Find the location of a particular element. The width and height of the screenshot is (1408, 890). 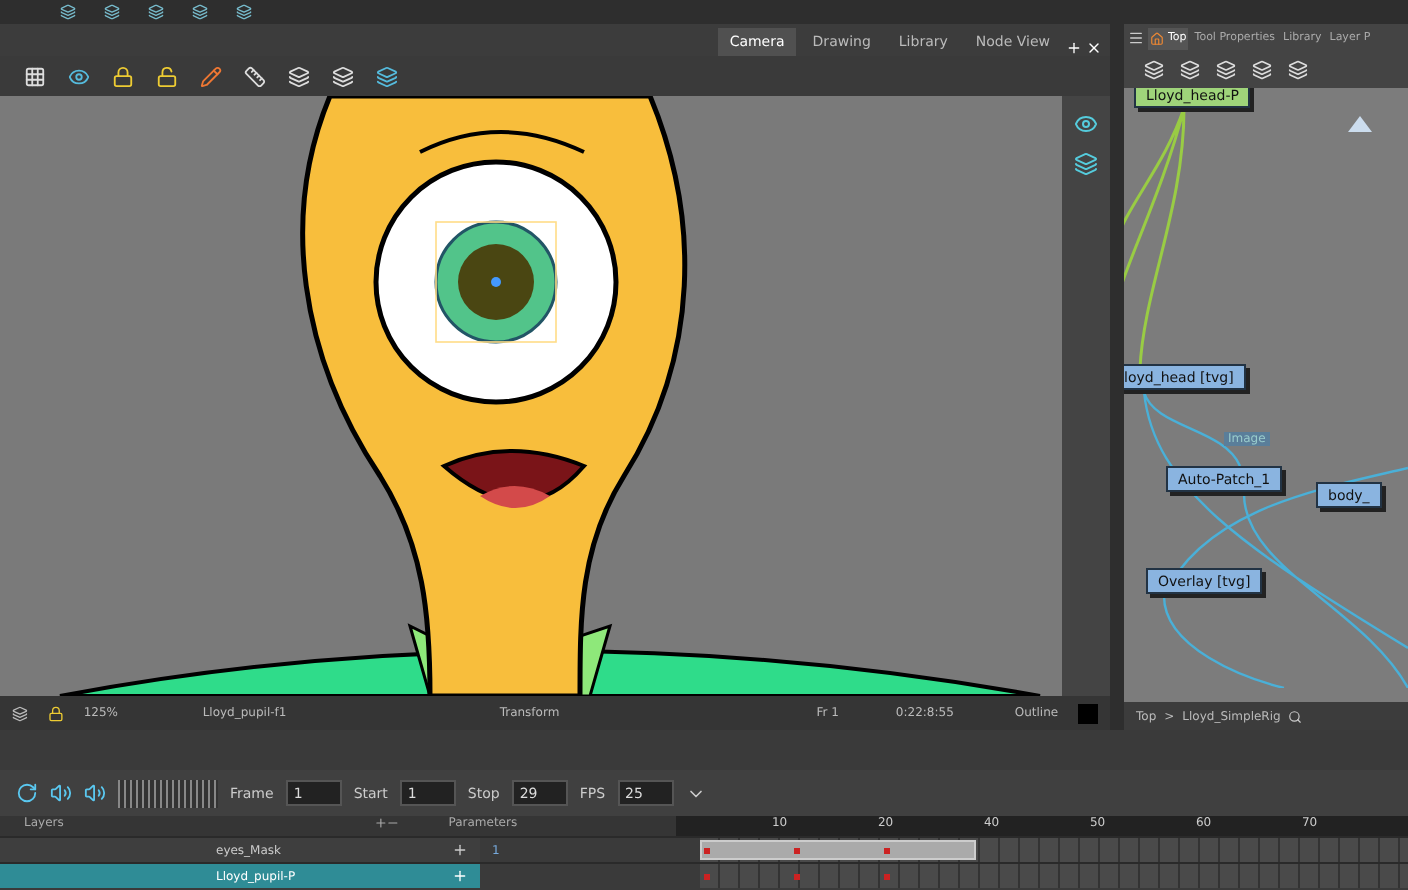

loop-icon is located at coordinates (27, 793).